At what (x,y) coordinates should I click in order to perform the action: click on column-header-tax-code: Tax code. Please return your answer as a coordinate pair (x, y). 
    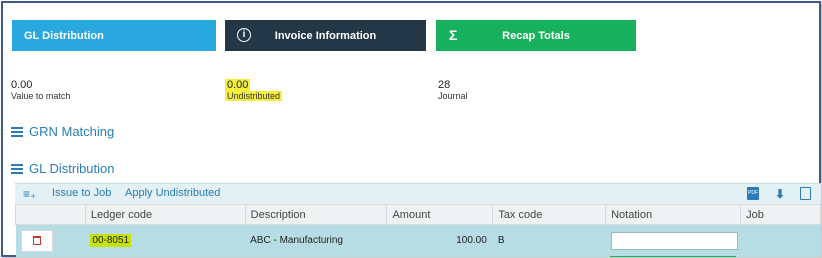
    Looking at the image, I should click on (549, 214).